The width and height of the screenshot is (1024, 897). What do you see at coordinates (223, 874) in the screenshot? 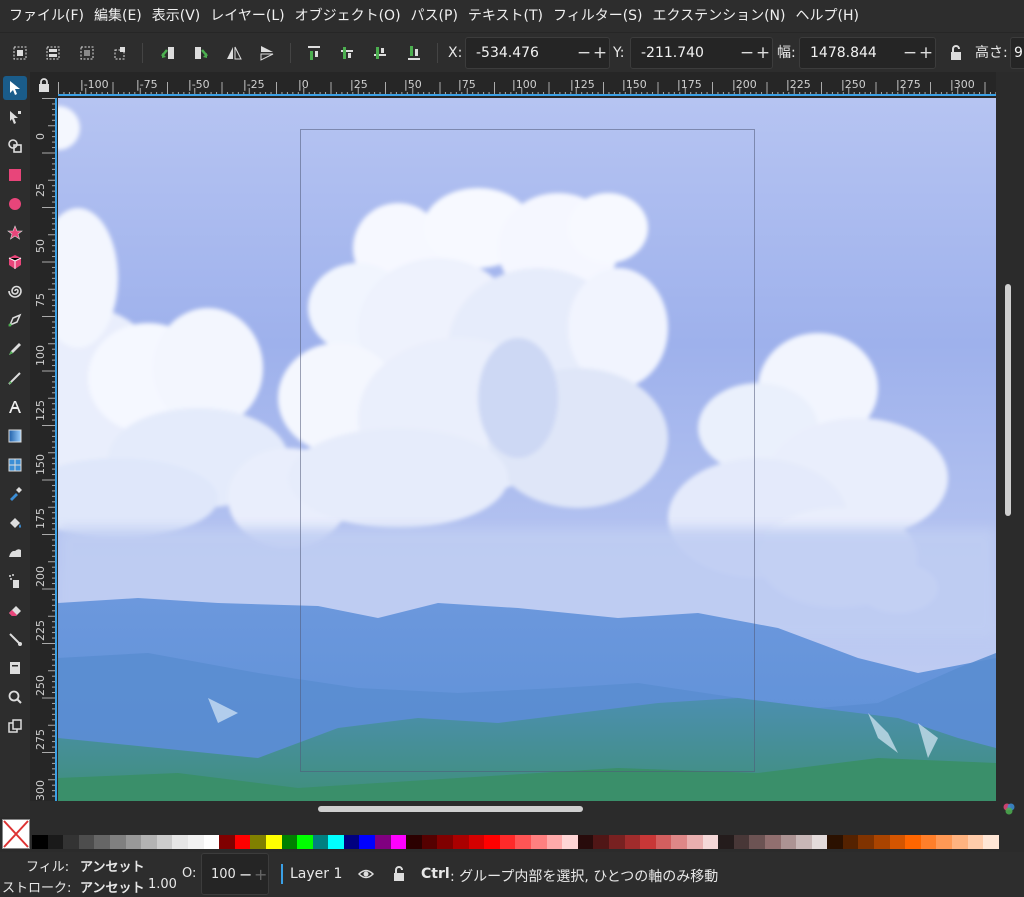
I see `opacity-value: 100` at bounding box center [223, 874].